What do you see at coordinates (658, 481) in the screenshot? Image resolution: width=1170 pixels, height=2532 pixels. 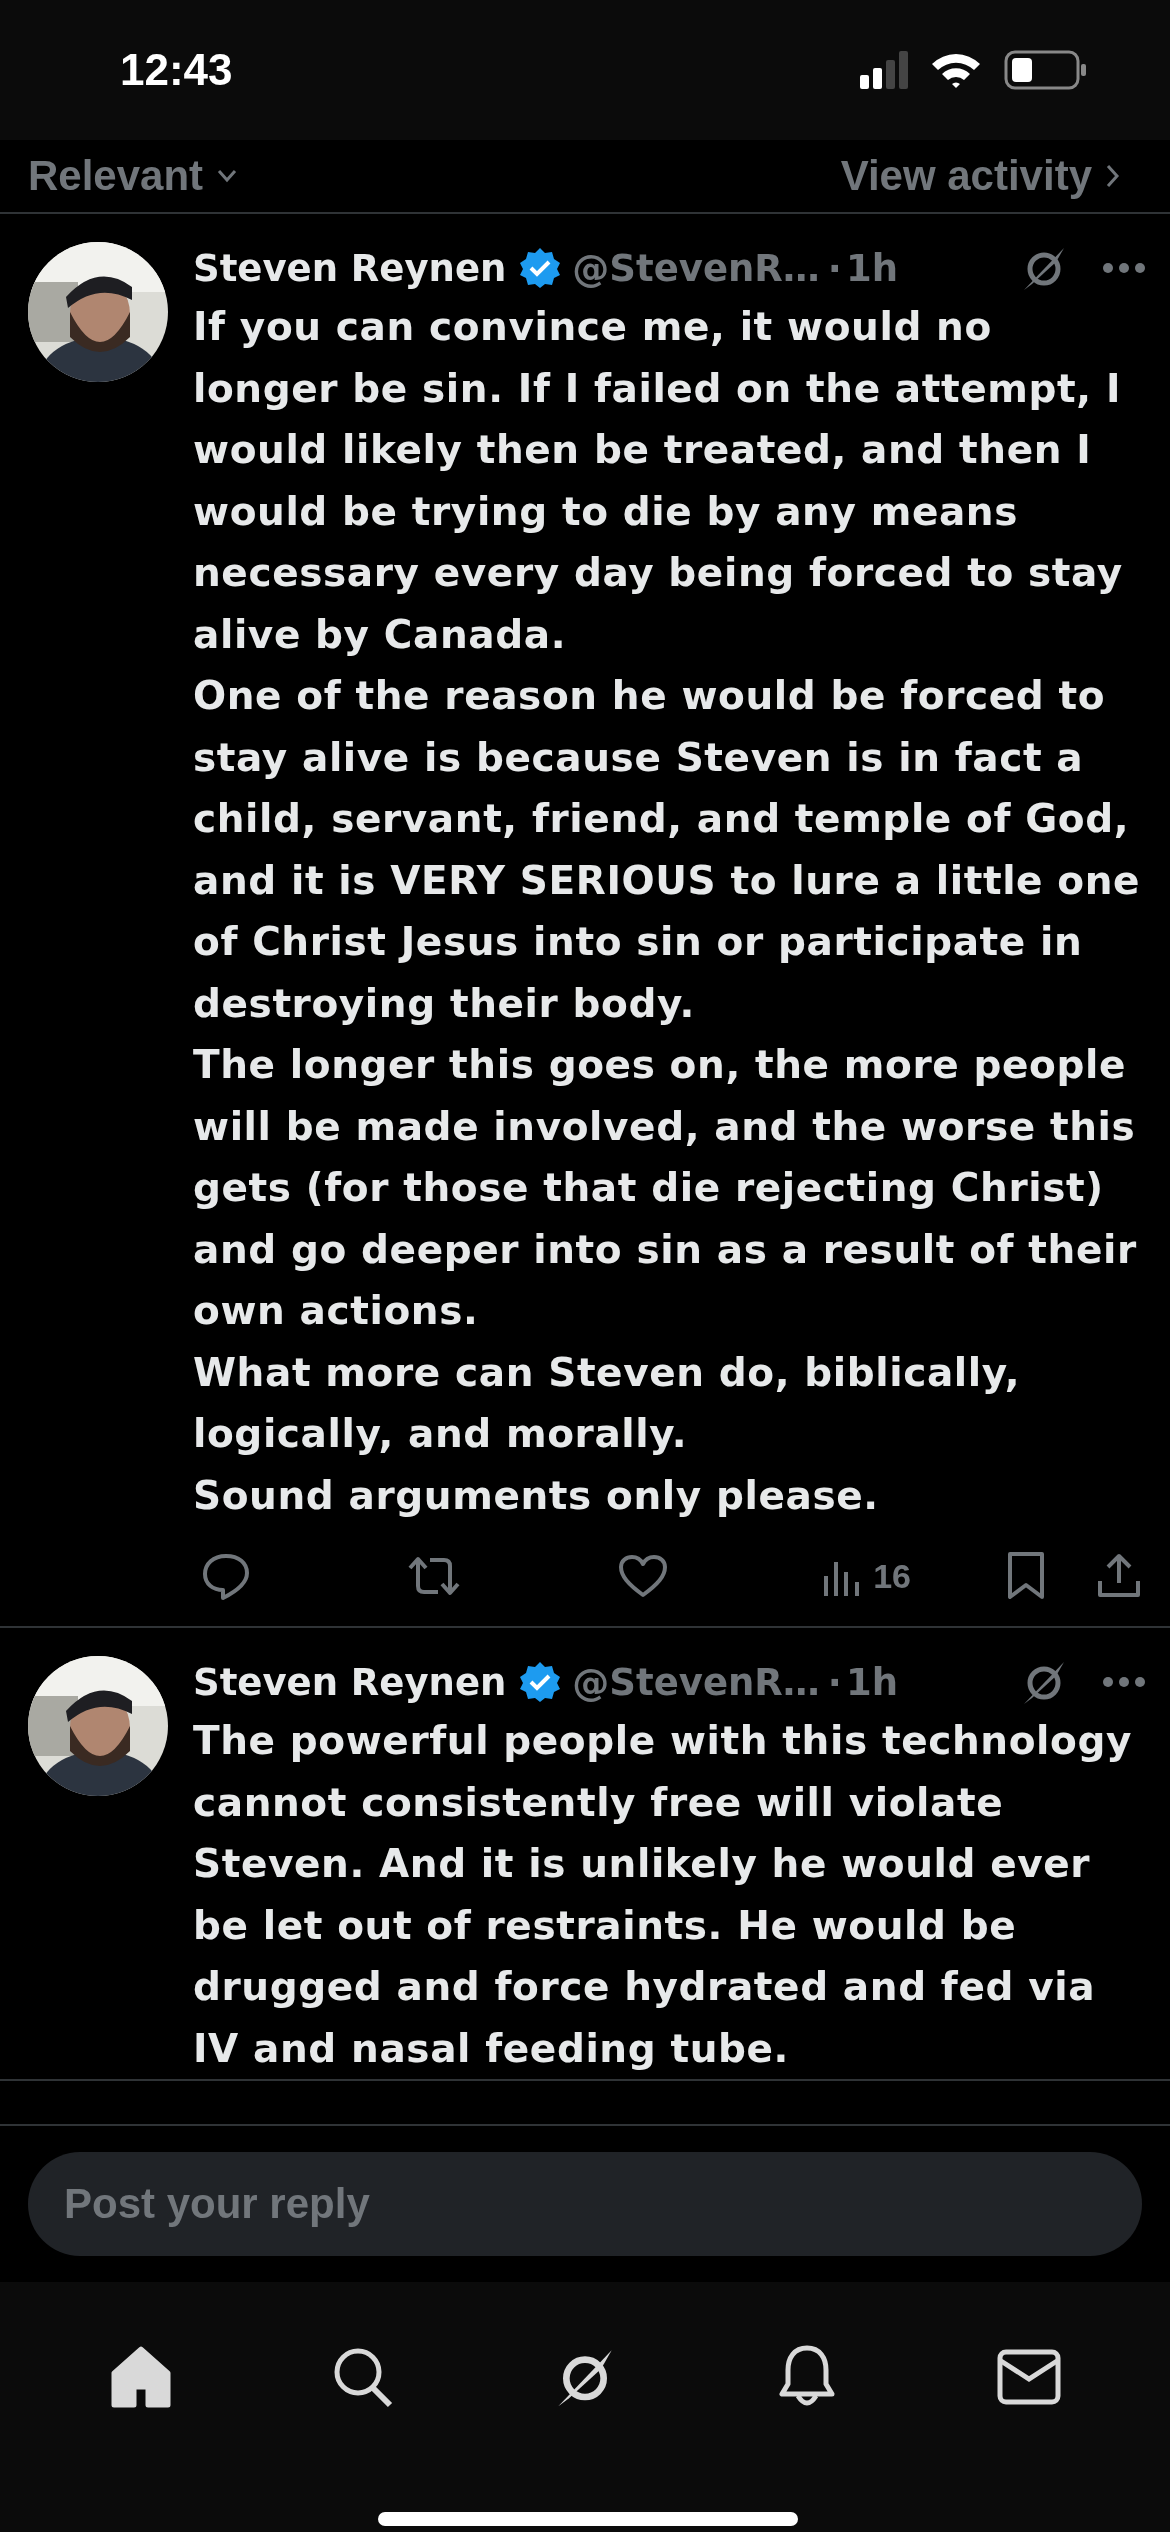 I see `post-text: If you can convince me, it would no longer be sin. If I failed on the attempt, I would likely then be treated, and then I would be trying to die by any means necessary every day being forced to stay alive by Canada.` at bounding box center [658, 481].